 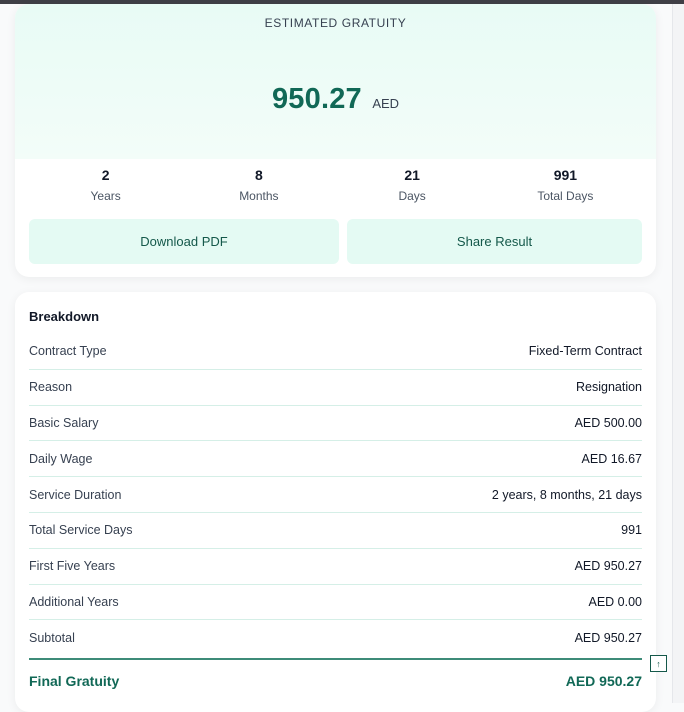 What do you see at coordinates (565, 188) in the screenshot?
I see `stat-total-days: 991 Total Days` at bounding box center [565, 188].